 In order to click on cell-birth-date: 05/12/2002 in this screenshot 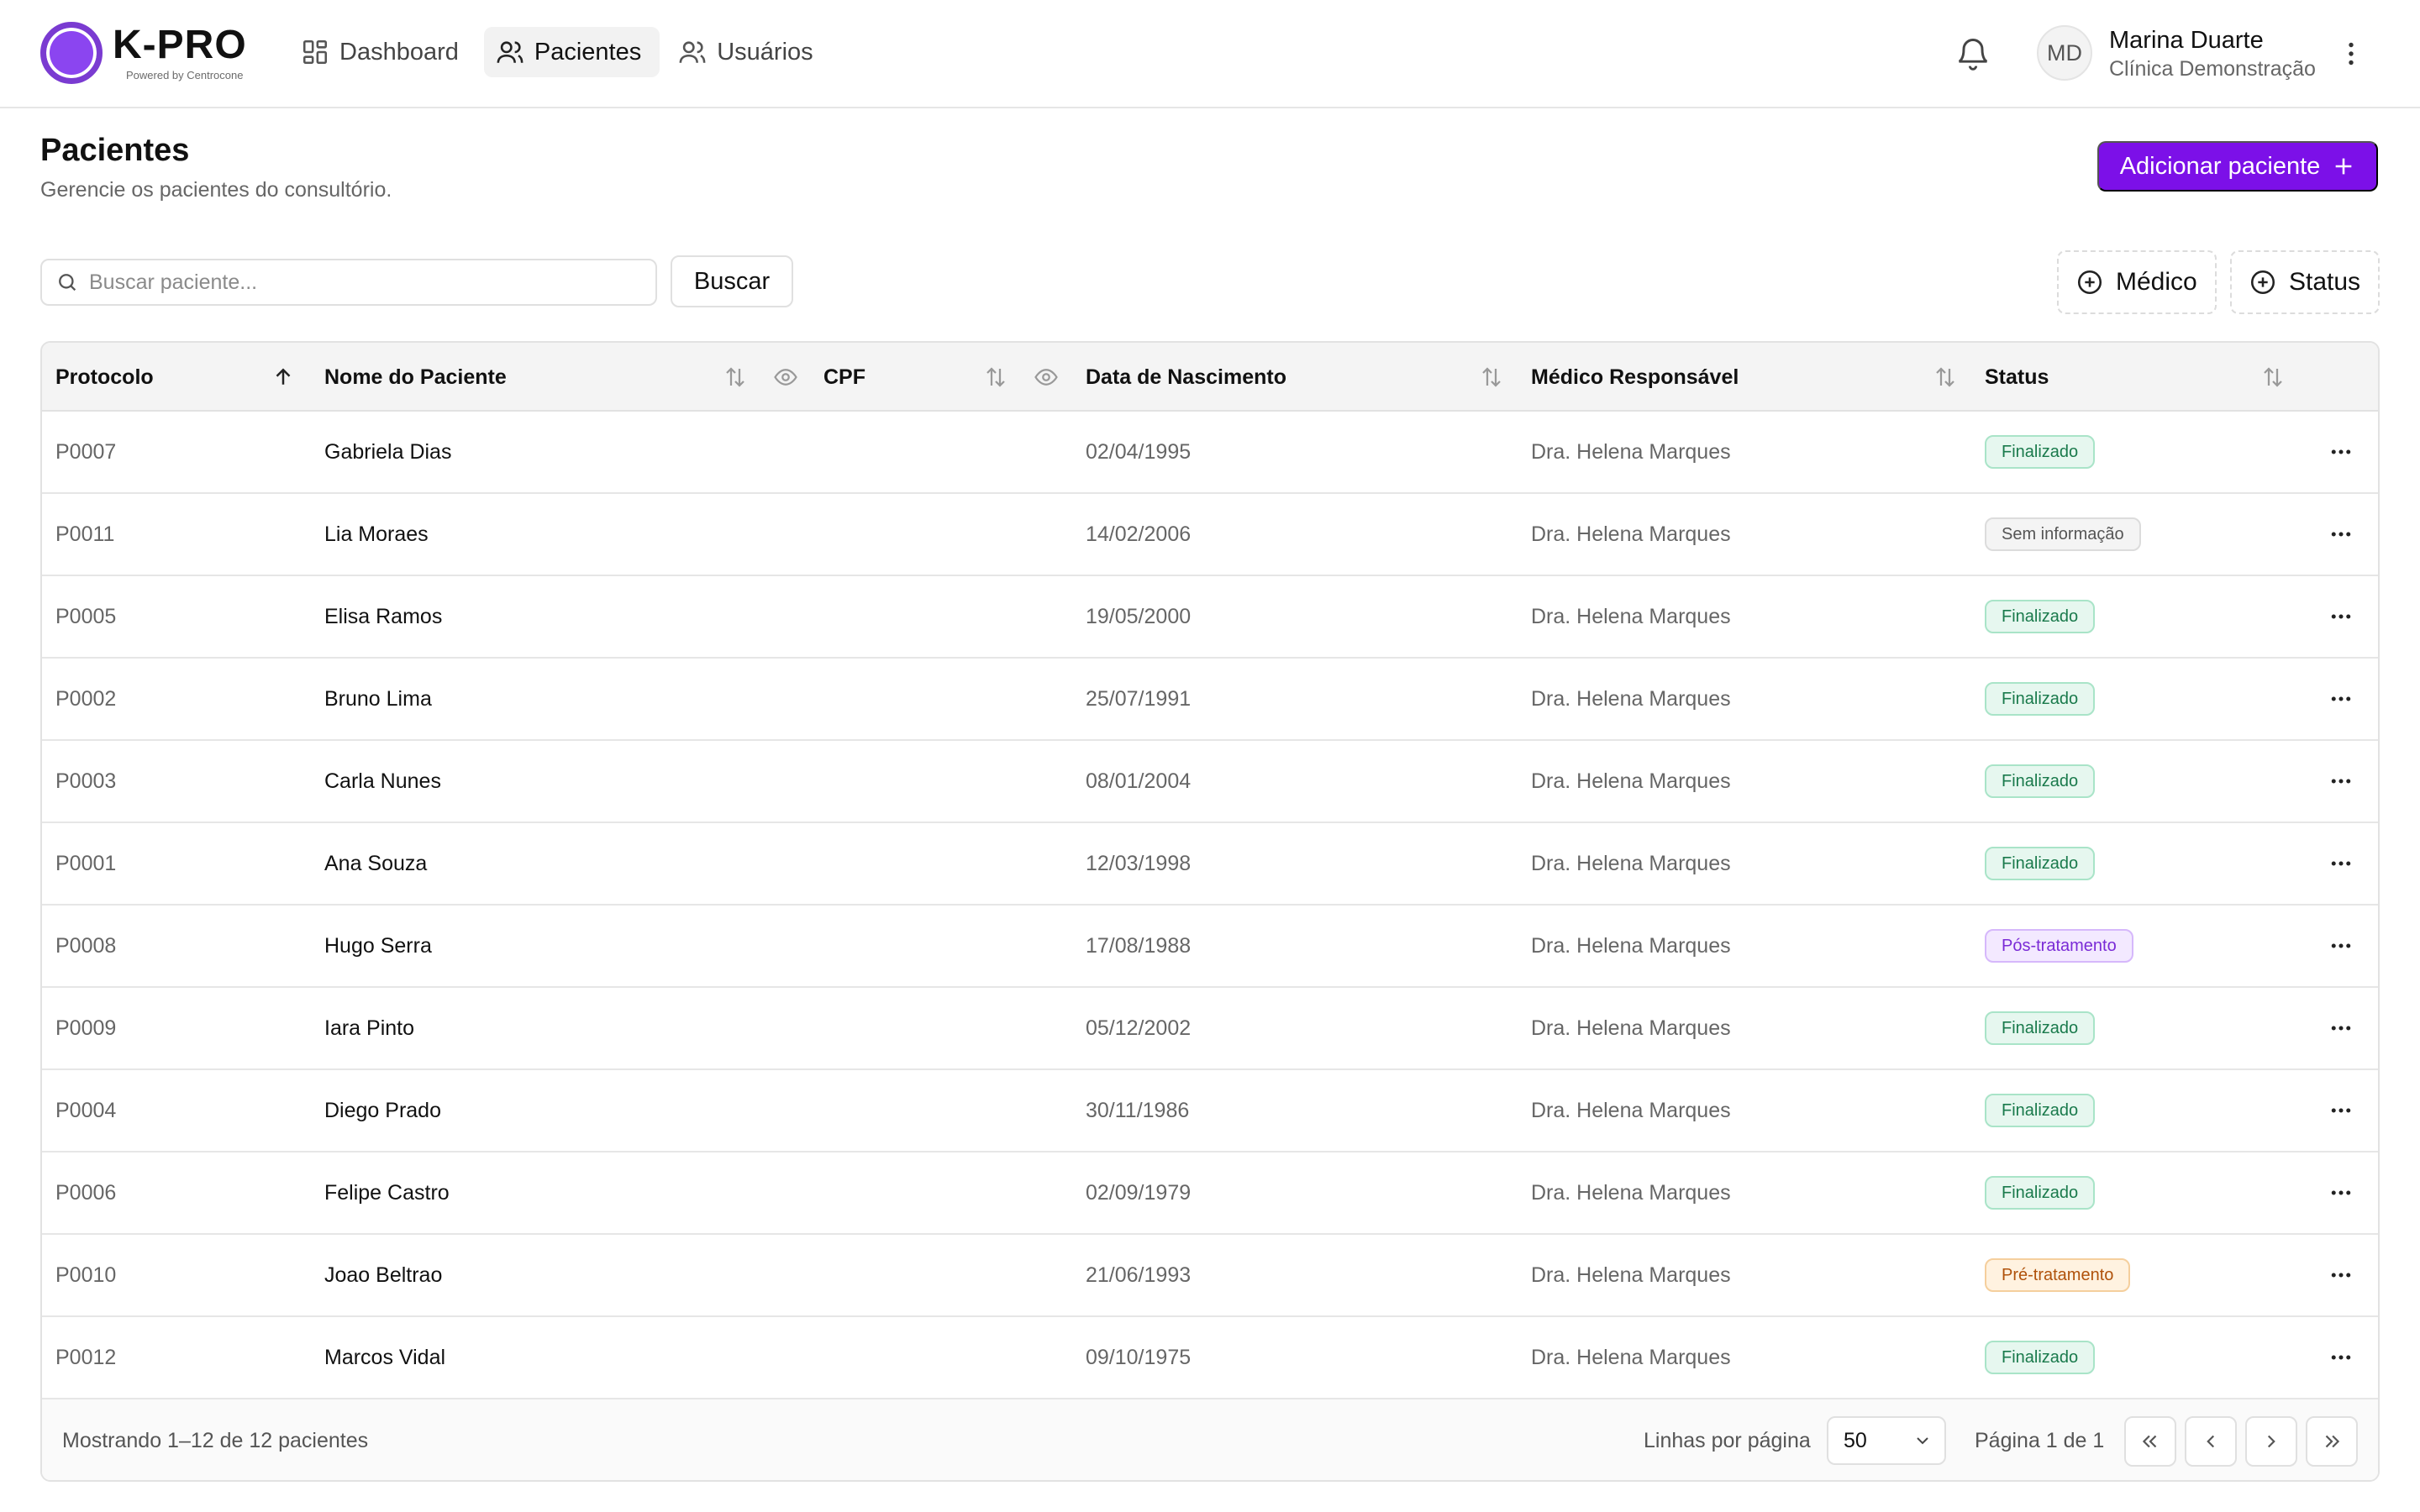, I will do `click(1139, 1028)`.